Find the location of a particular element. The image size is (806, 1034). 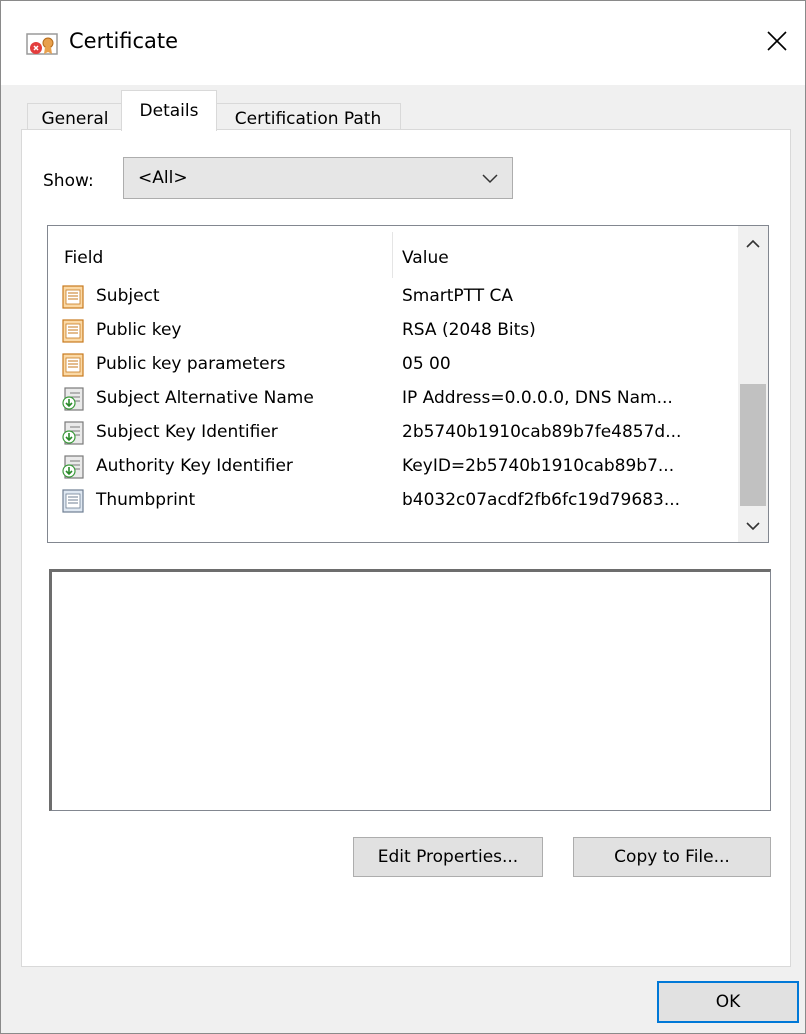

field-name: Public key is located at coordinates (139, 330).